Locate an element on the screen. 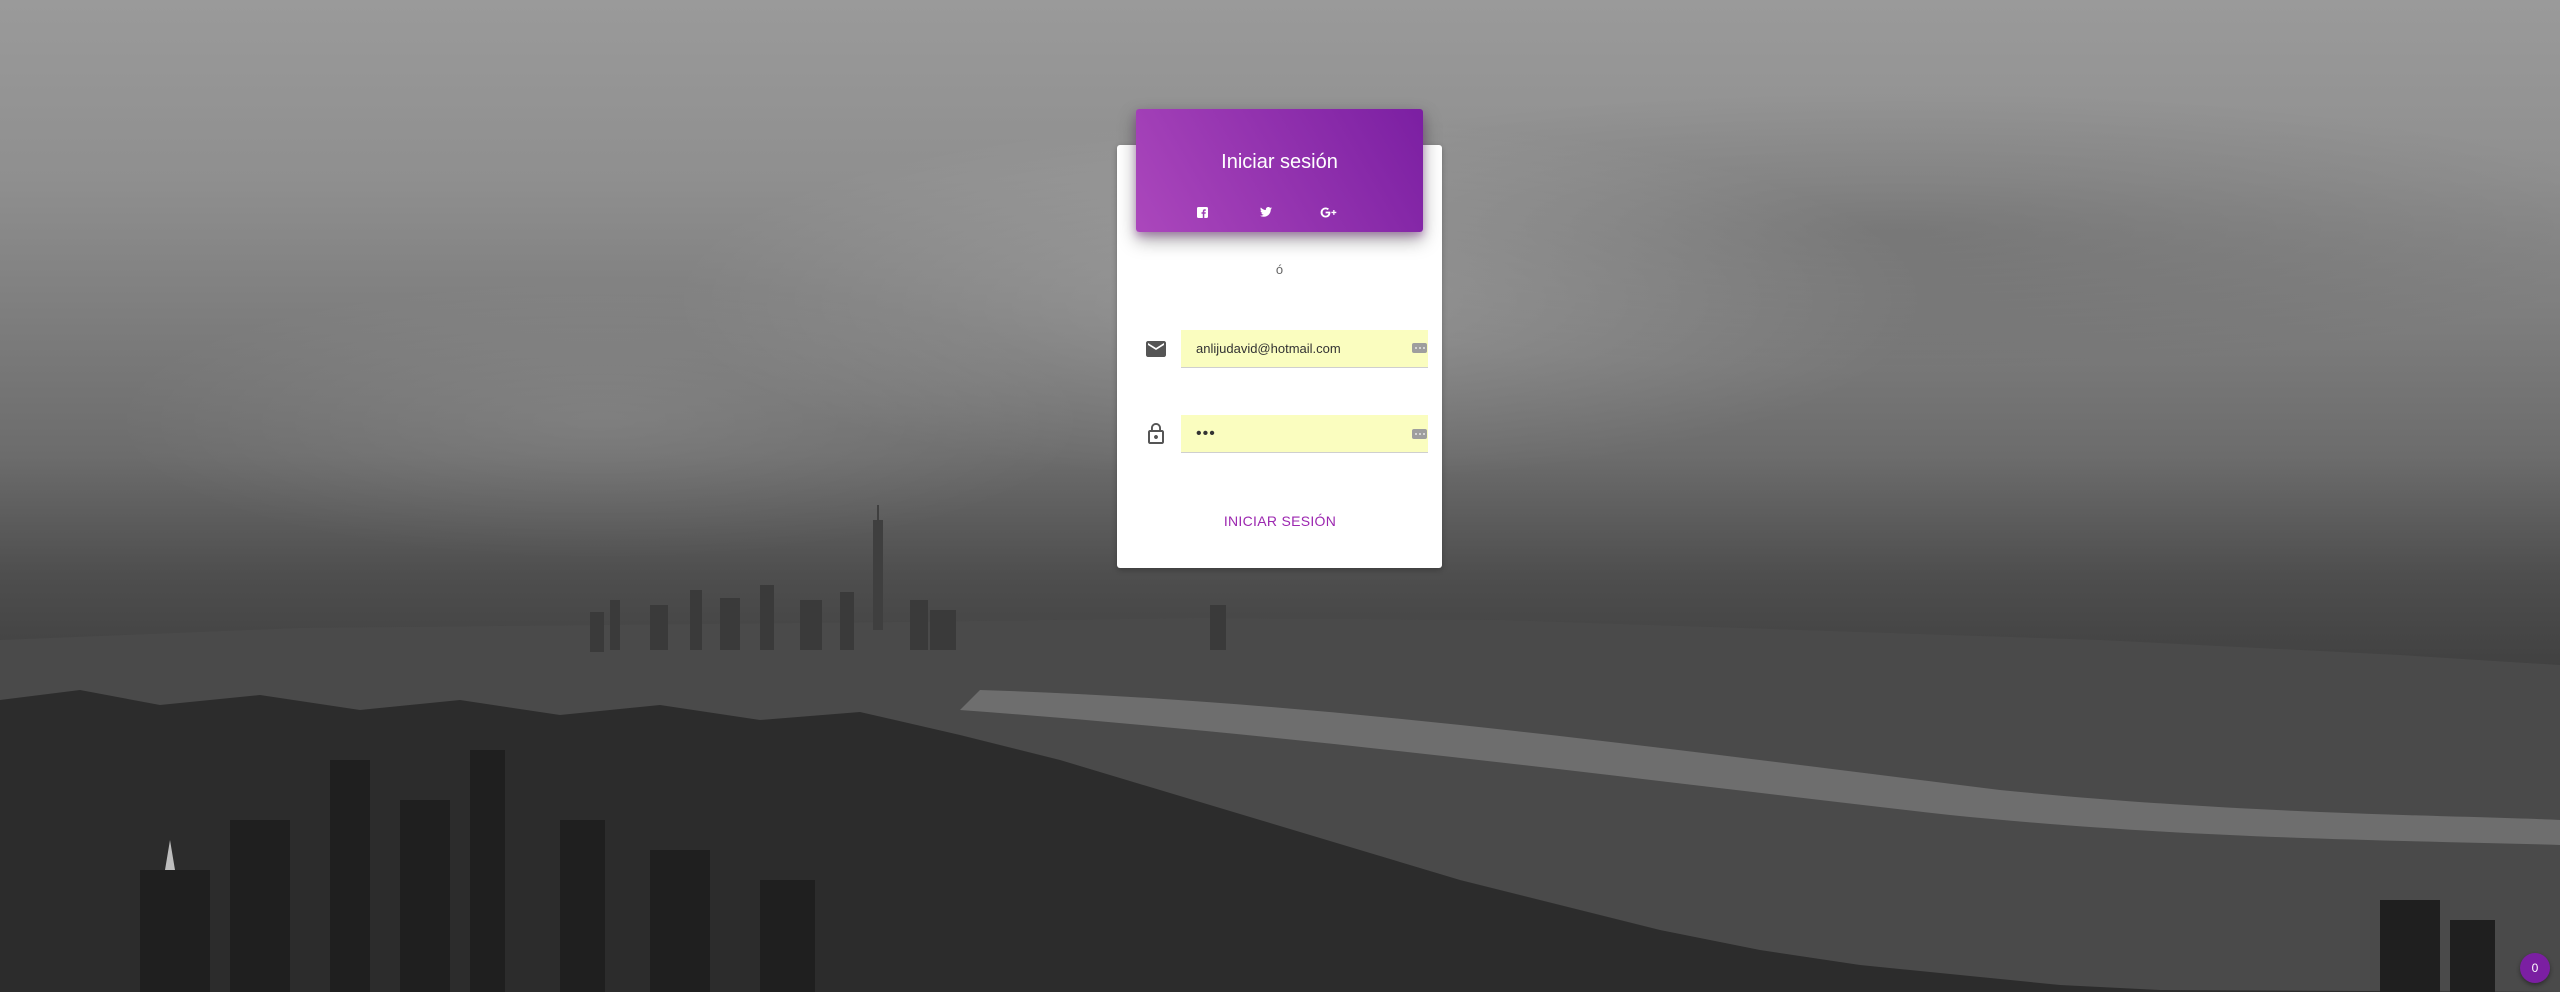  login-submit-button: INICIAR SESIÓN is located at coordinates (1280, 521).